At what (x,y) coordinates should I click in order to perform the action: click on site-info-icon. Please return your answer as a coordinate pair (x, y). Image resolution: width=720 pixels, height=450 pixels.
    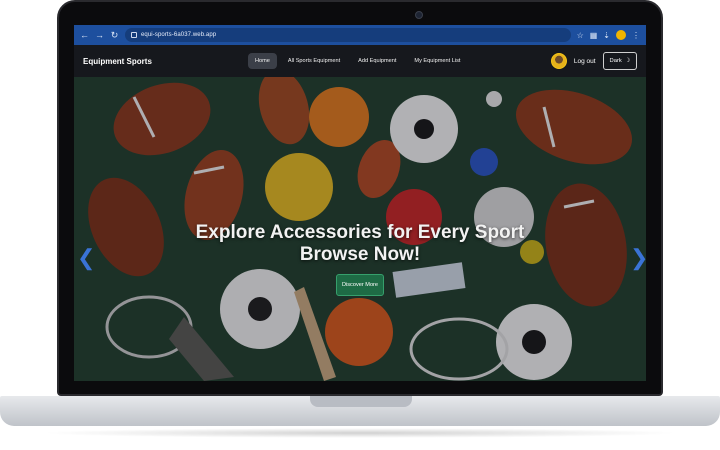
    Looking at the image, I should click on (134, 35).